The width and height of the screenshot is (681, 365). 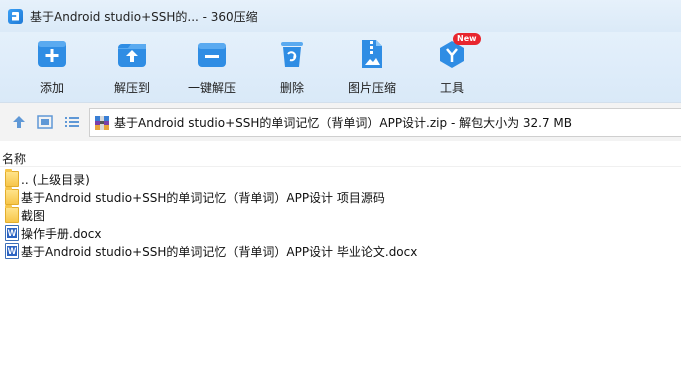 I want to click on list-item-source-folder: 基于Android studio+SSH的单词记忆（背单词）APP设计 项目源码, so click(x=340, y=196).